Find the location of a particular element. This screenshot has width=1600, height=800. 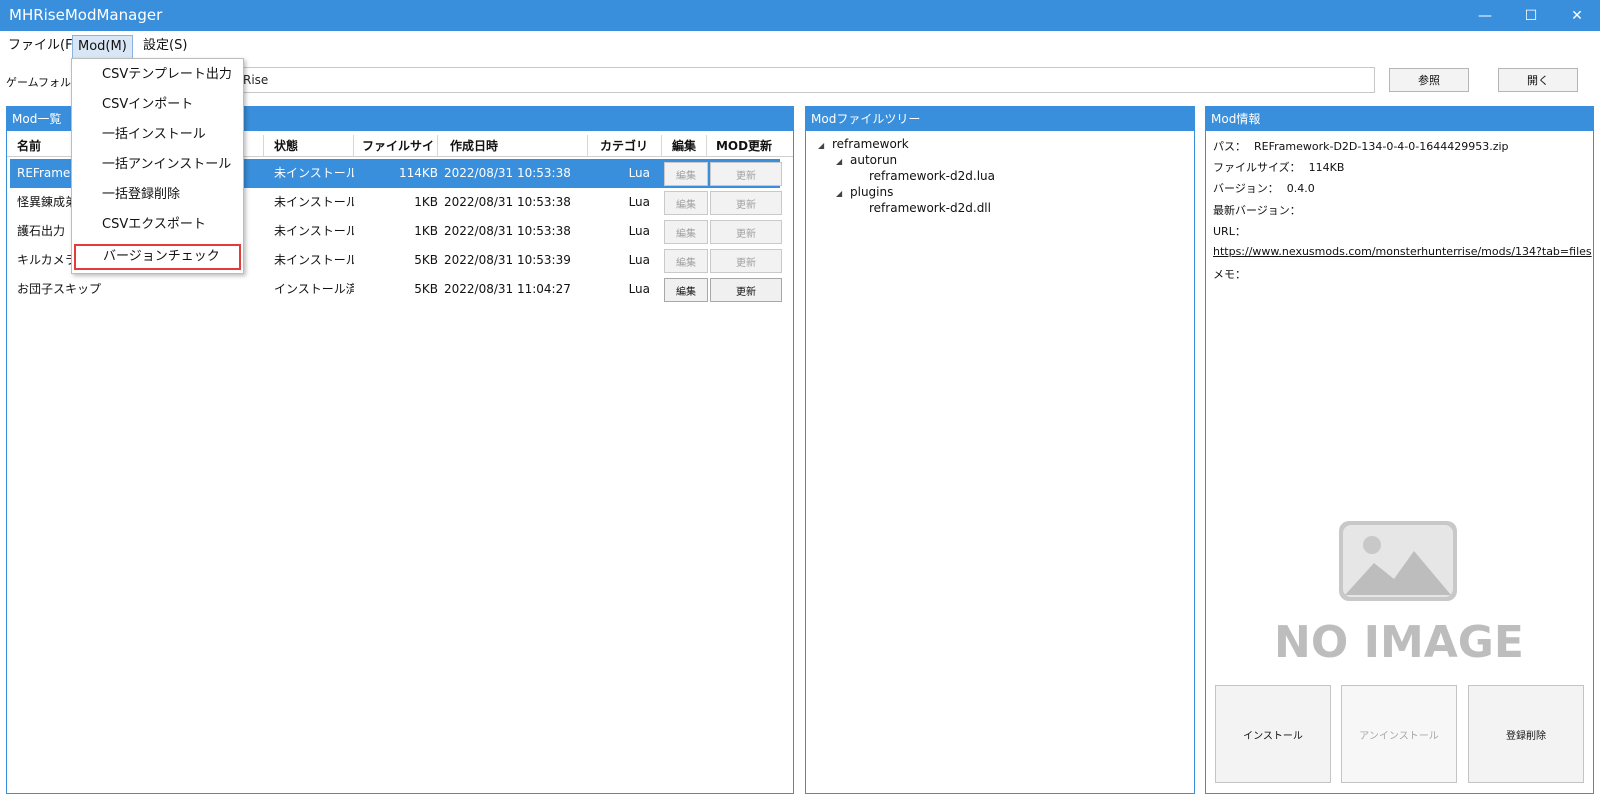

maximize-button: ☐ is located at coordinates (1531, 15).